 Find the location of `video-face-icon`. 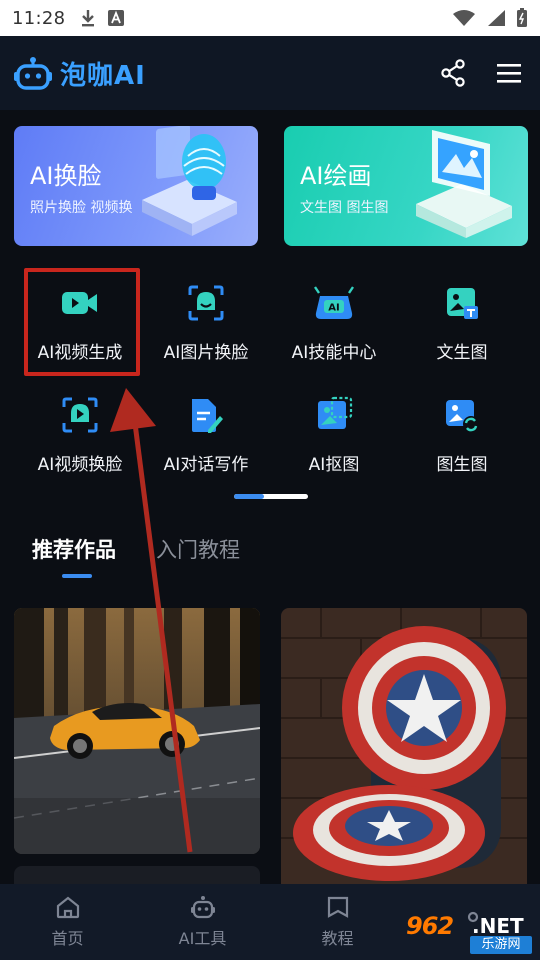

video-face-icon is located at coordinates (80, 415).